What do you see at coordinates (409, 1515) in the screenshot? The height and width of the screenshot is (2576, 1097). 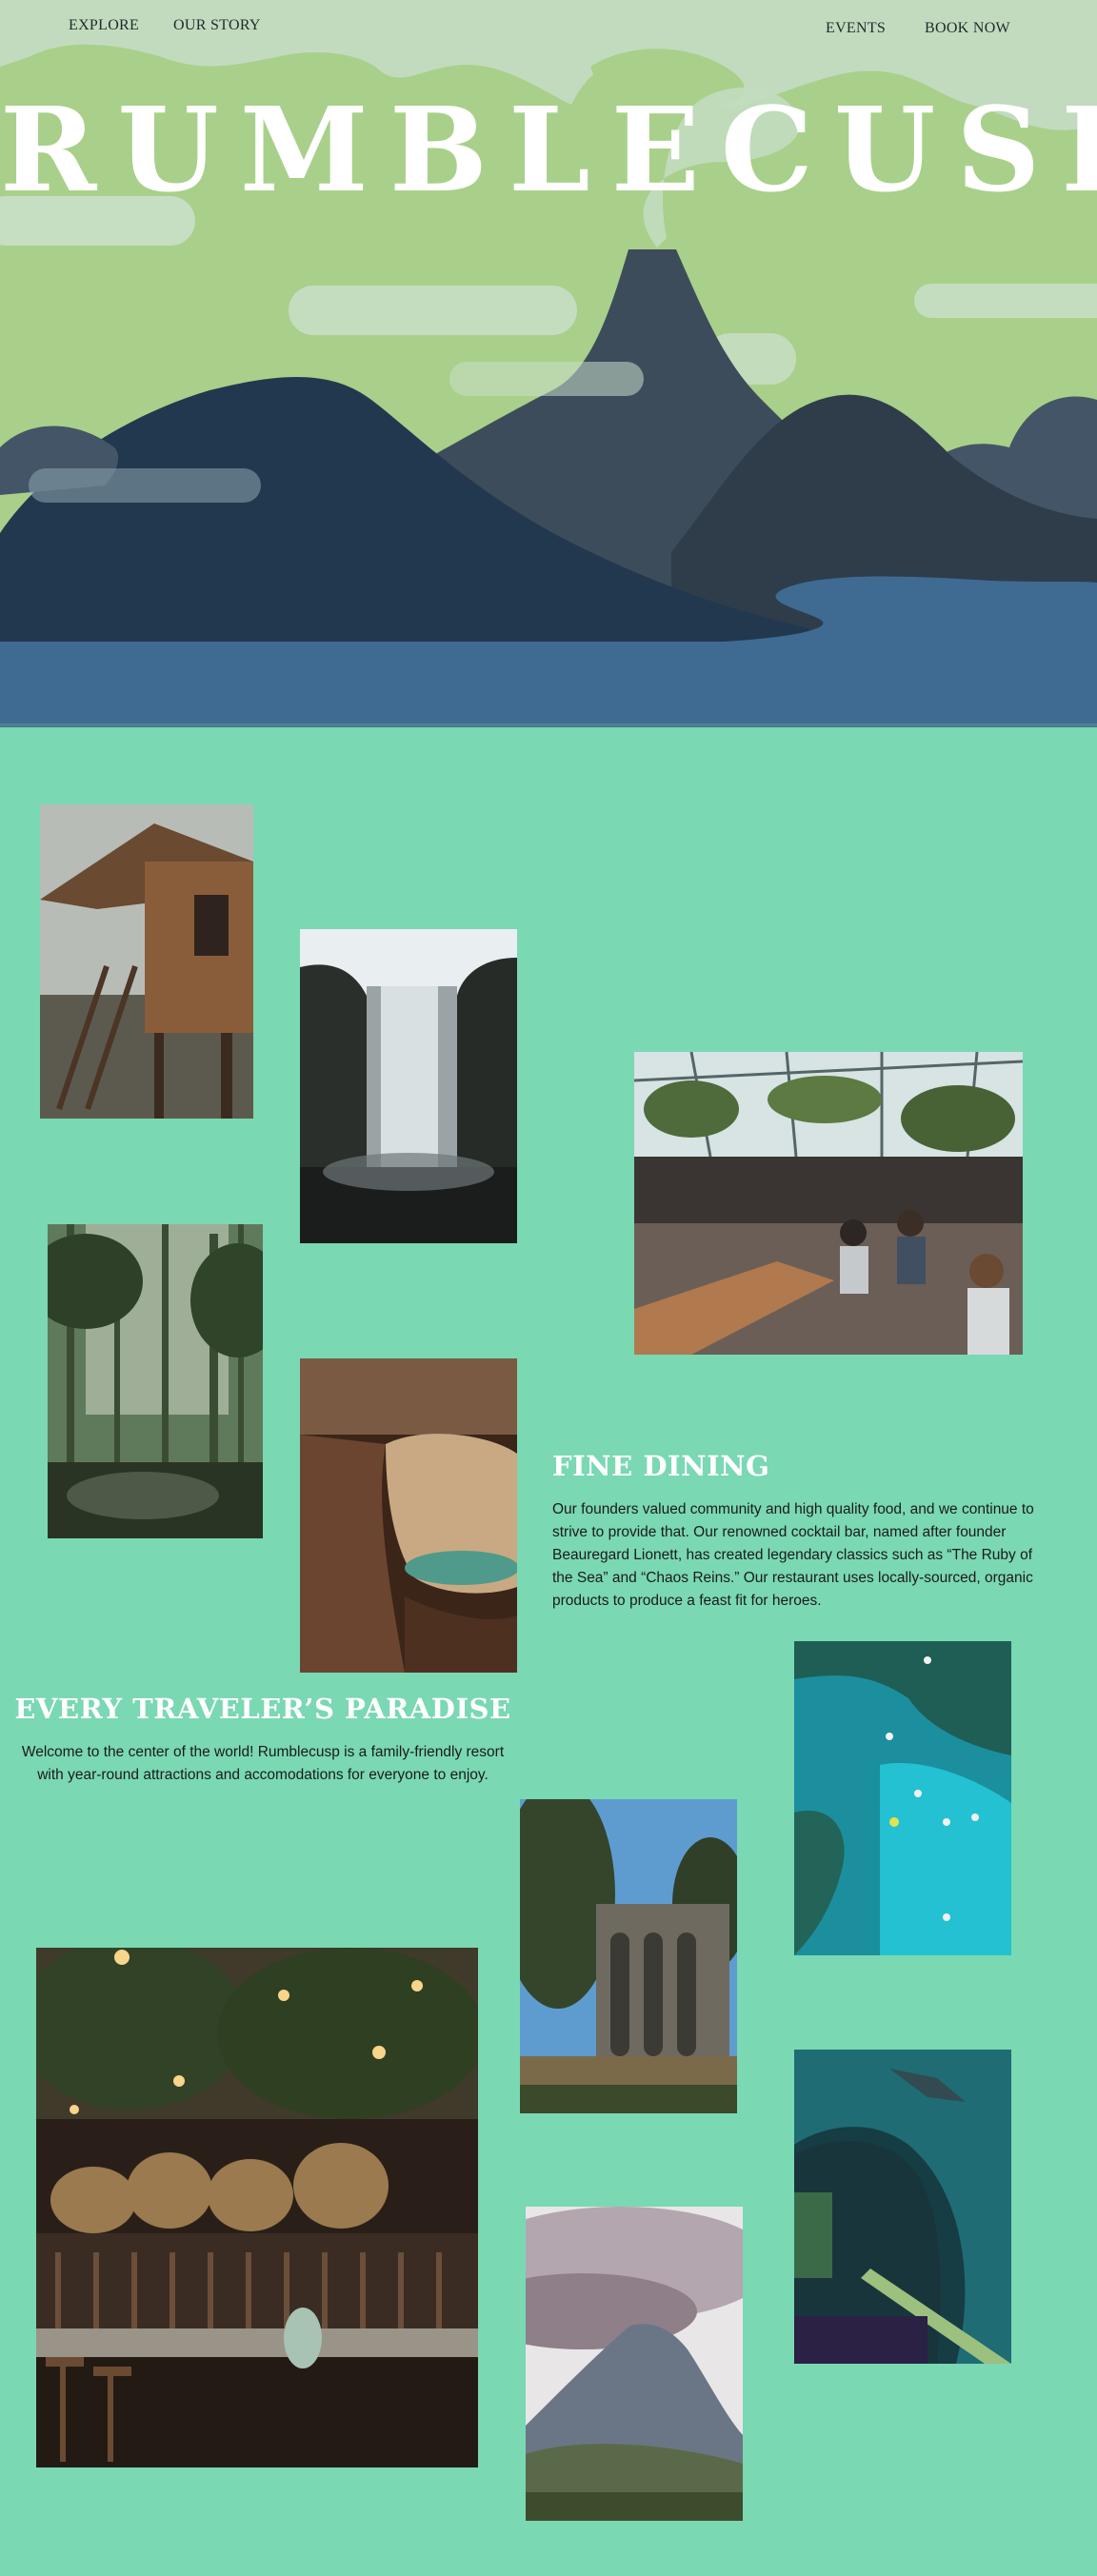 I see `cave-photo` at bounding box center [409, 1515].